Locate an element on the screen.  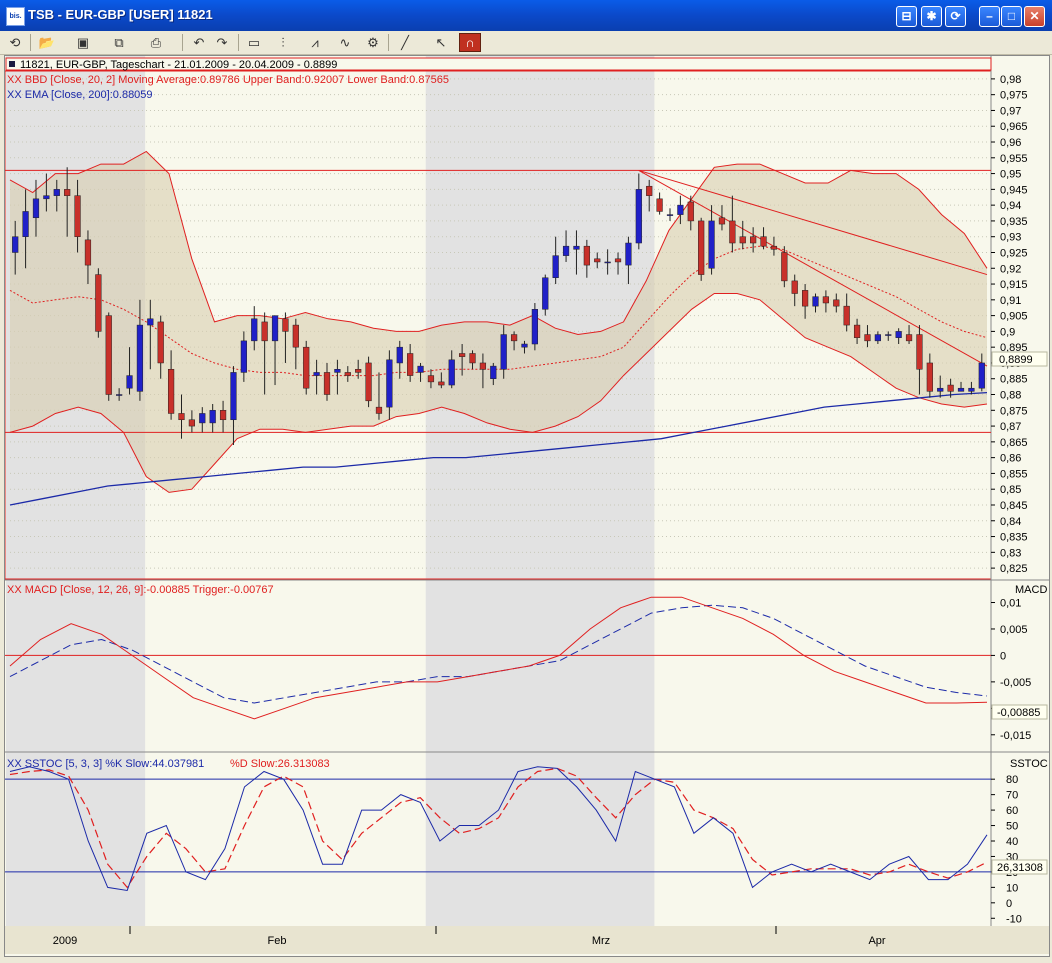
layout-icon: ⊟ is located at coordinates (906, 16).